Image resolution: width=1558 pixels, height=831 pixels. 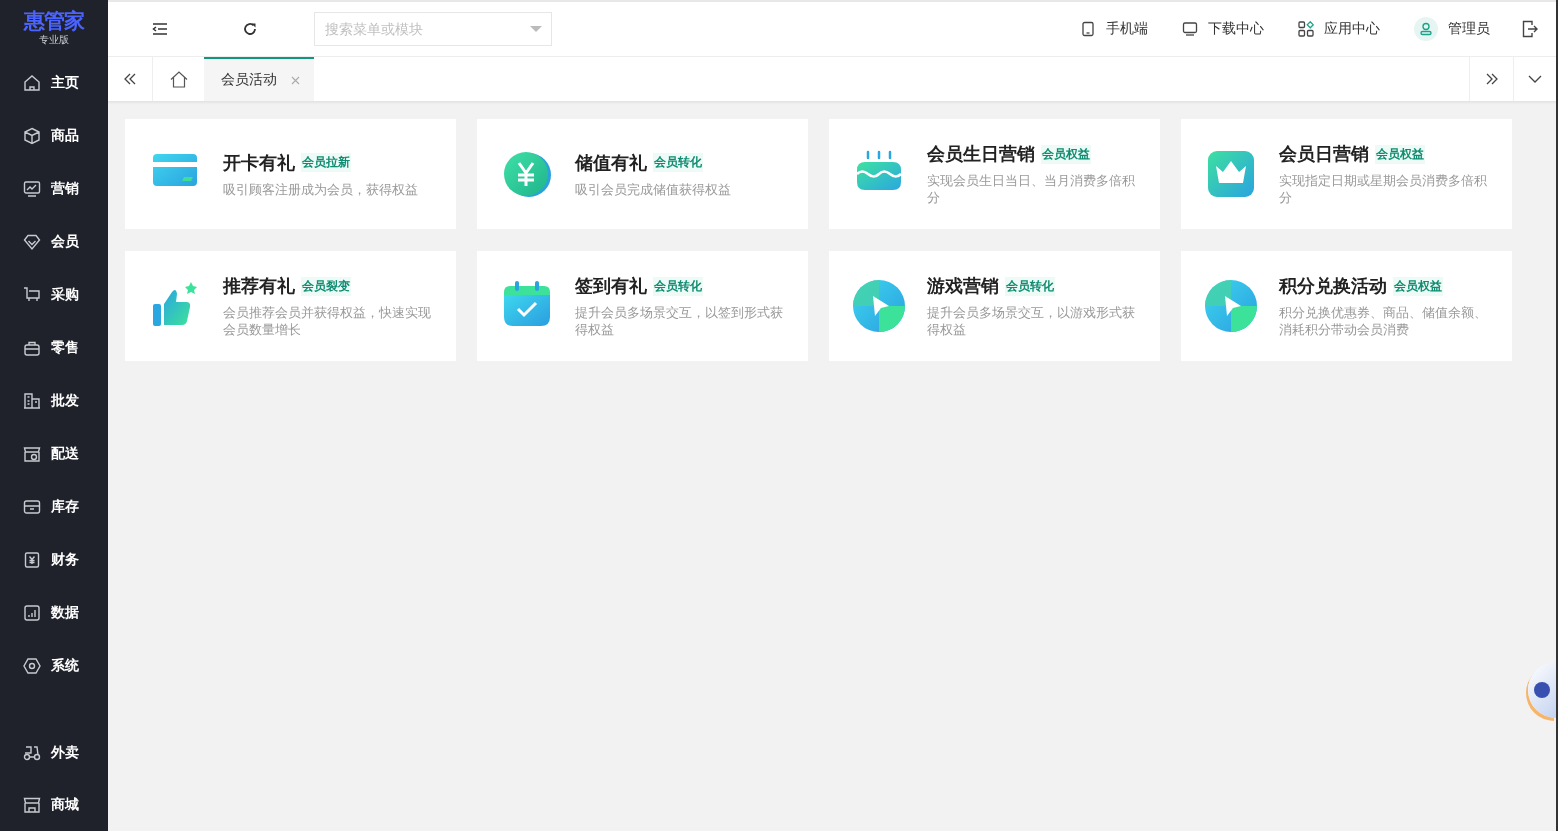 What do you see at coordinates (326, 286) in the screenshot?
I see `category-tag: 会员裂变` at bounding box center [326, 286].